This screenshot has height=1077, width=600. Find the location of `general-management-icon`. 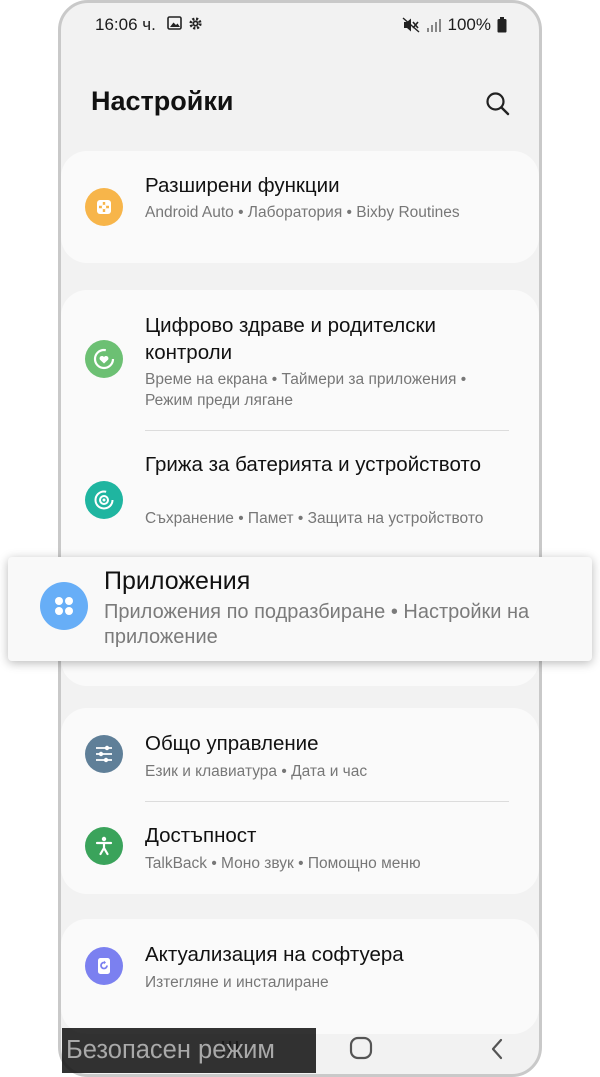

general-management-icon is located at coordinates (104, 754).